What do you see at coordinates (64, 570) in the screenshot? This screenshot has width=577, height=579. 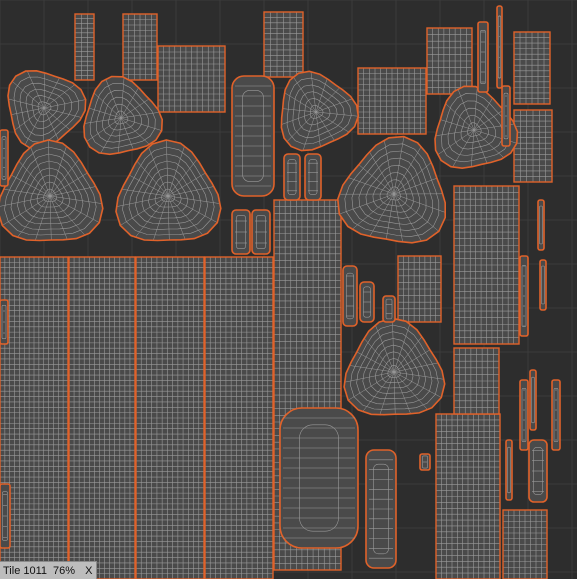 I see `zoom-level: 76%` at bounding box center [64, 570].